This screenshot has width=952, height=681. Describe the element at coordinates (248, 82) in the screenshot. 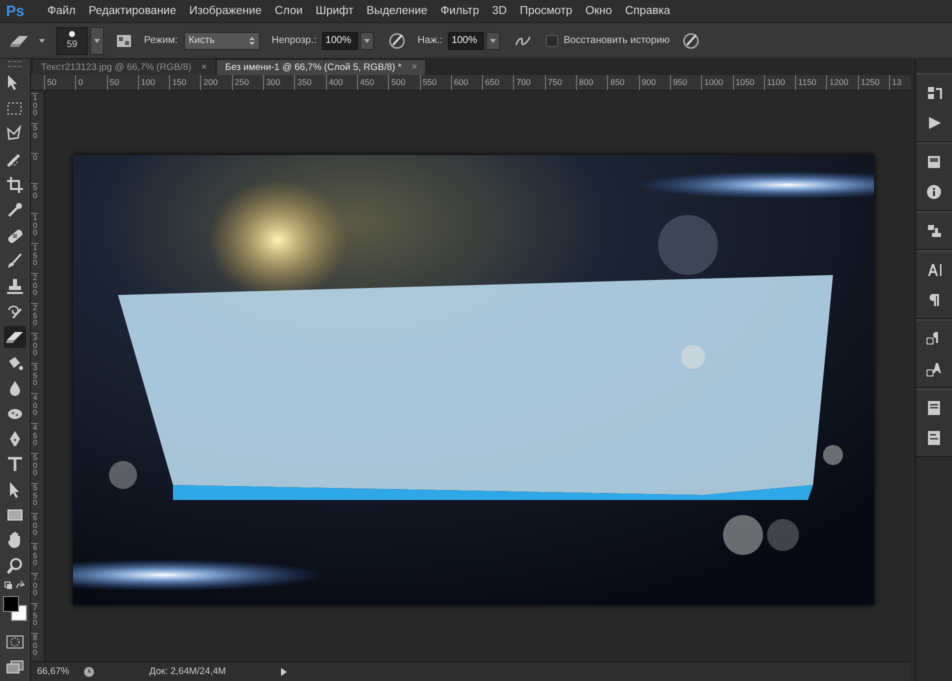

I see `ruler-label: 250` at that location.